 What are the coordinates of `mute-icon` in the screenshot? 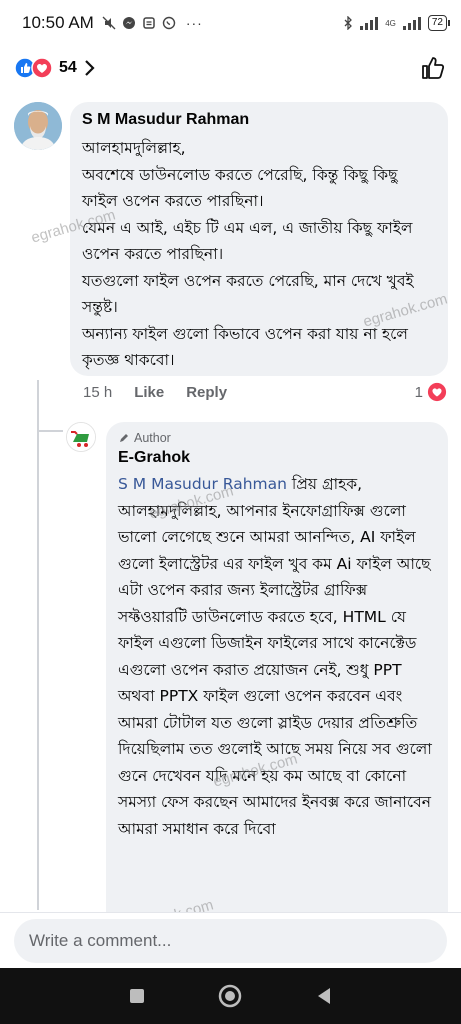 It's located at (109, 23).